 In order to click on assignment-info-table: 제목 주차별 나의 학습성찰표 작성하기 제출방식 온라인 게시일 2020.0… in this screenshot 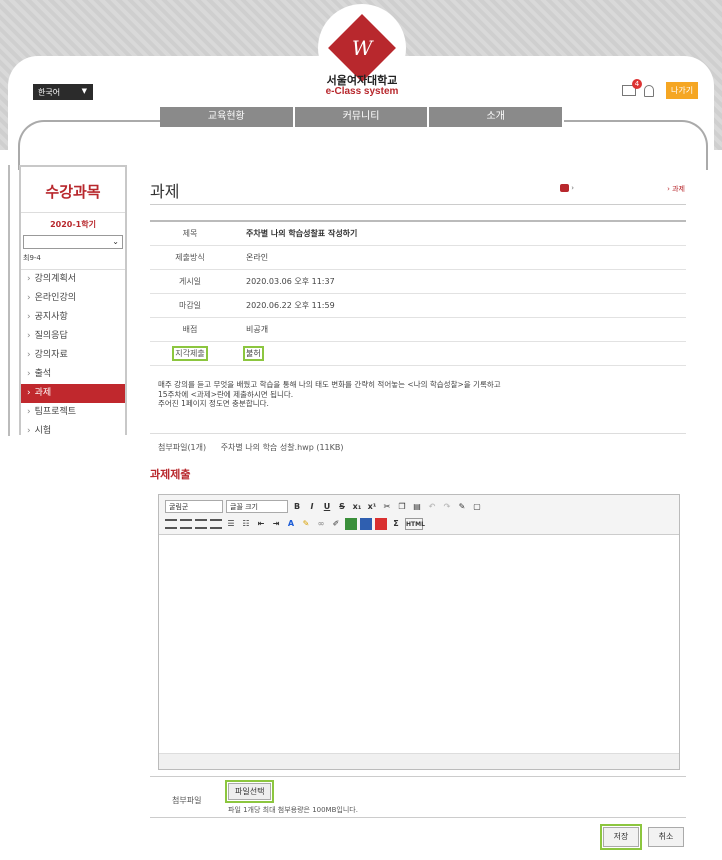, I will do `click(418, 293)`.